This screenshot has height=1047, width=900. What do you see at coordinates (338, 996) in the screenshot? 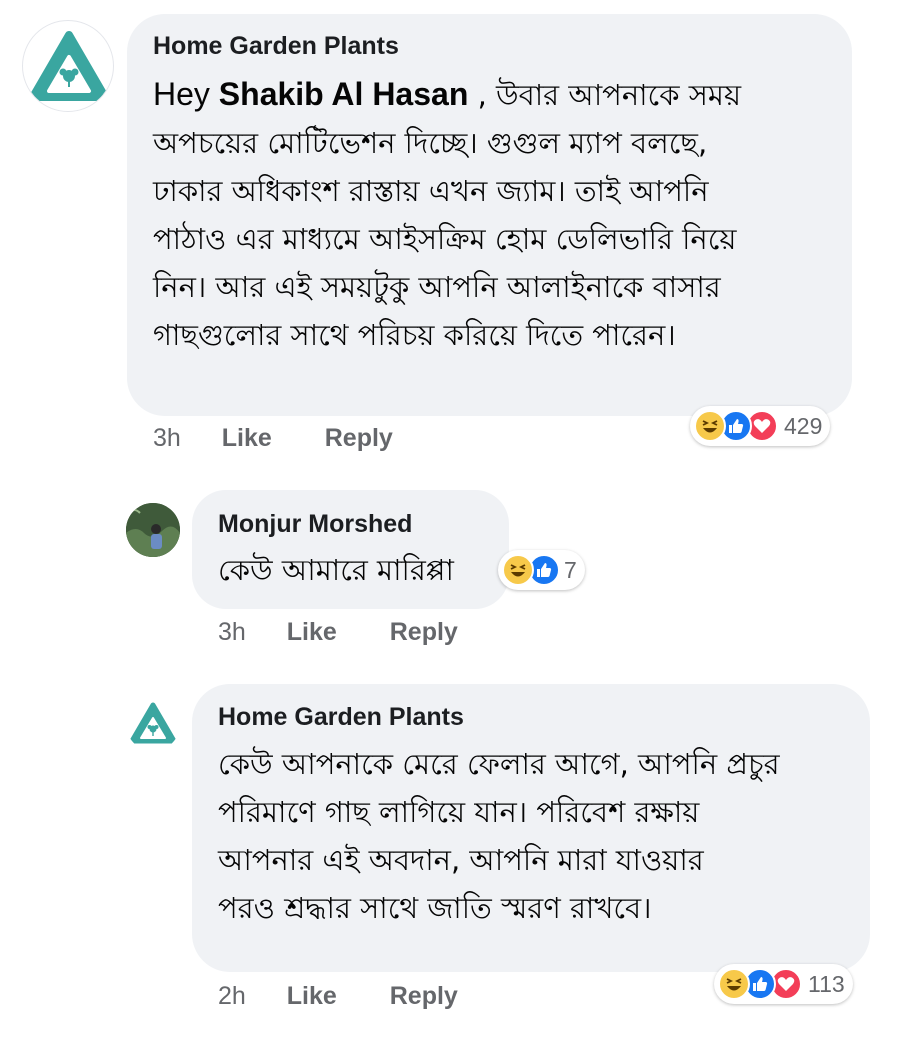
I see `comment-actions: 2h Like Reply` at bounding box center [338, 996].